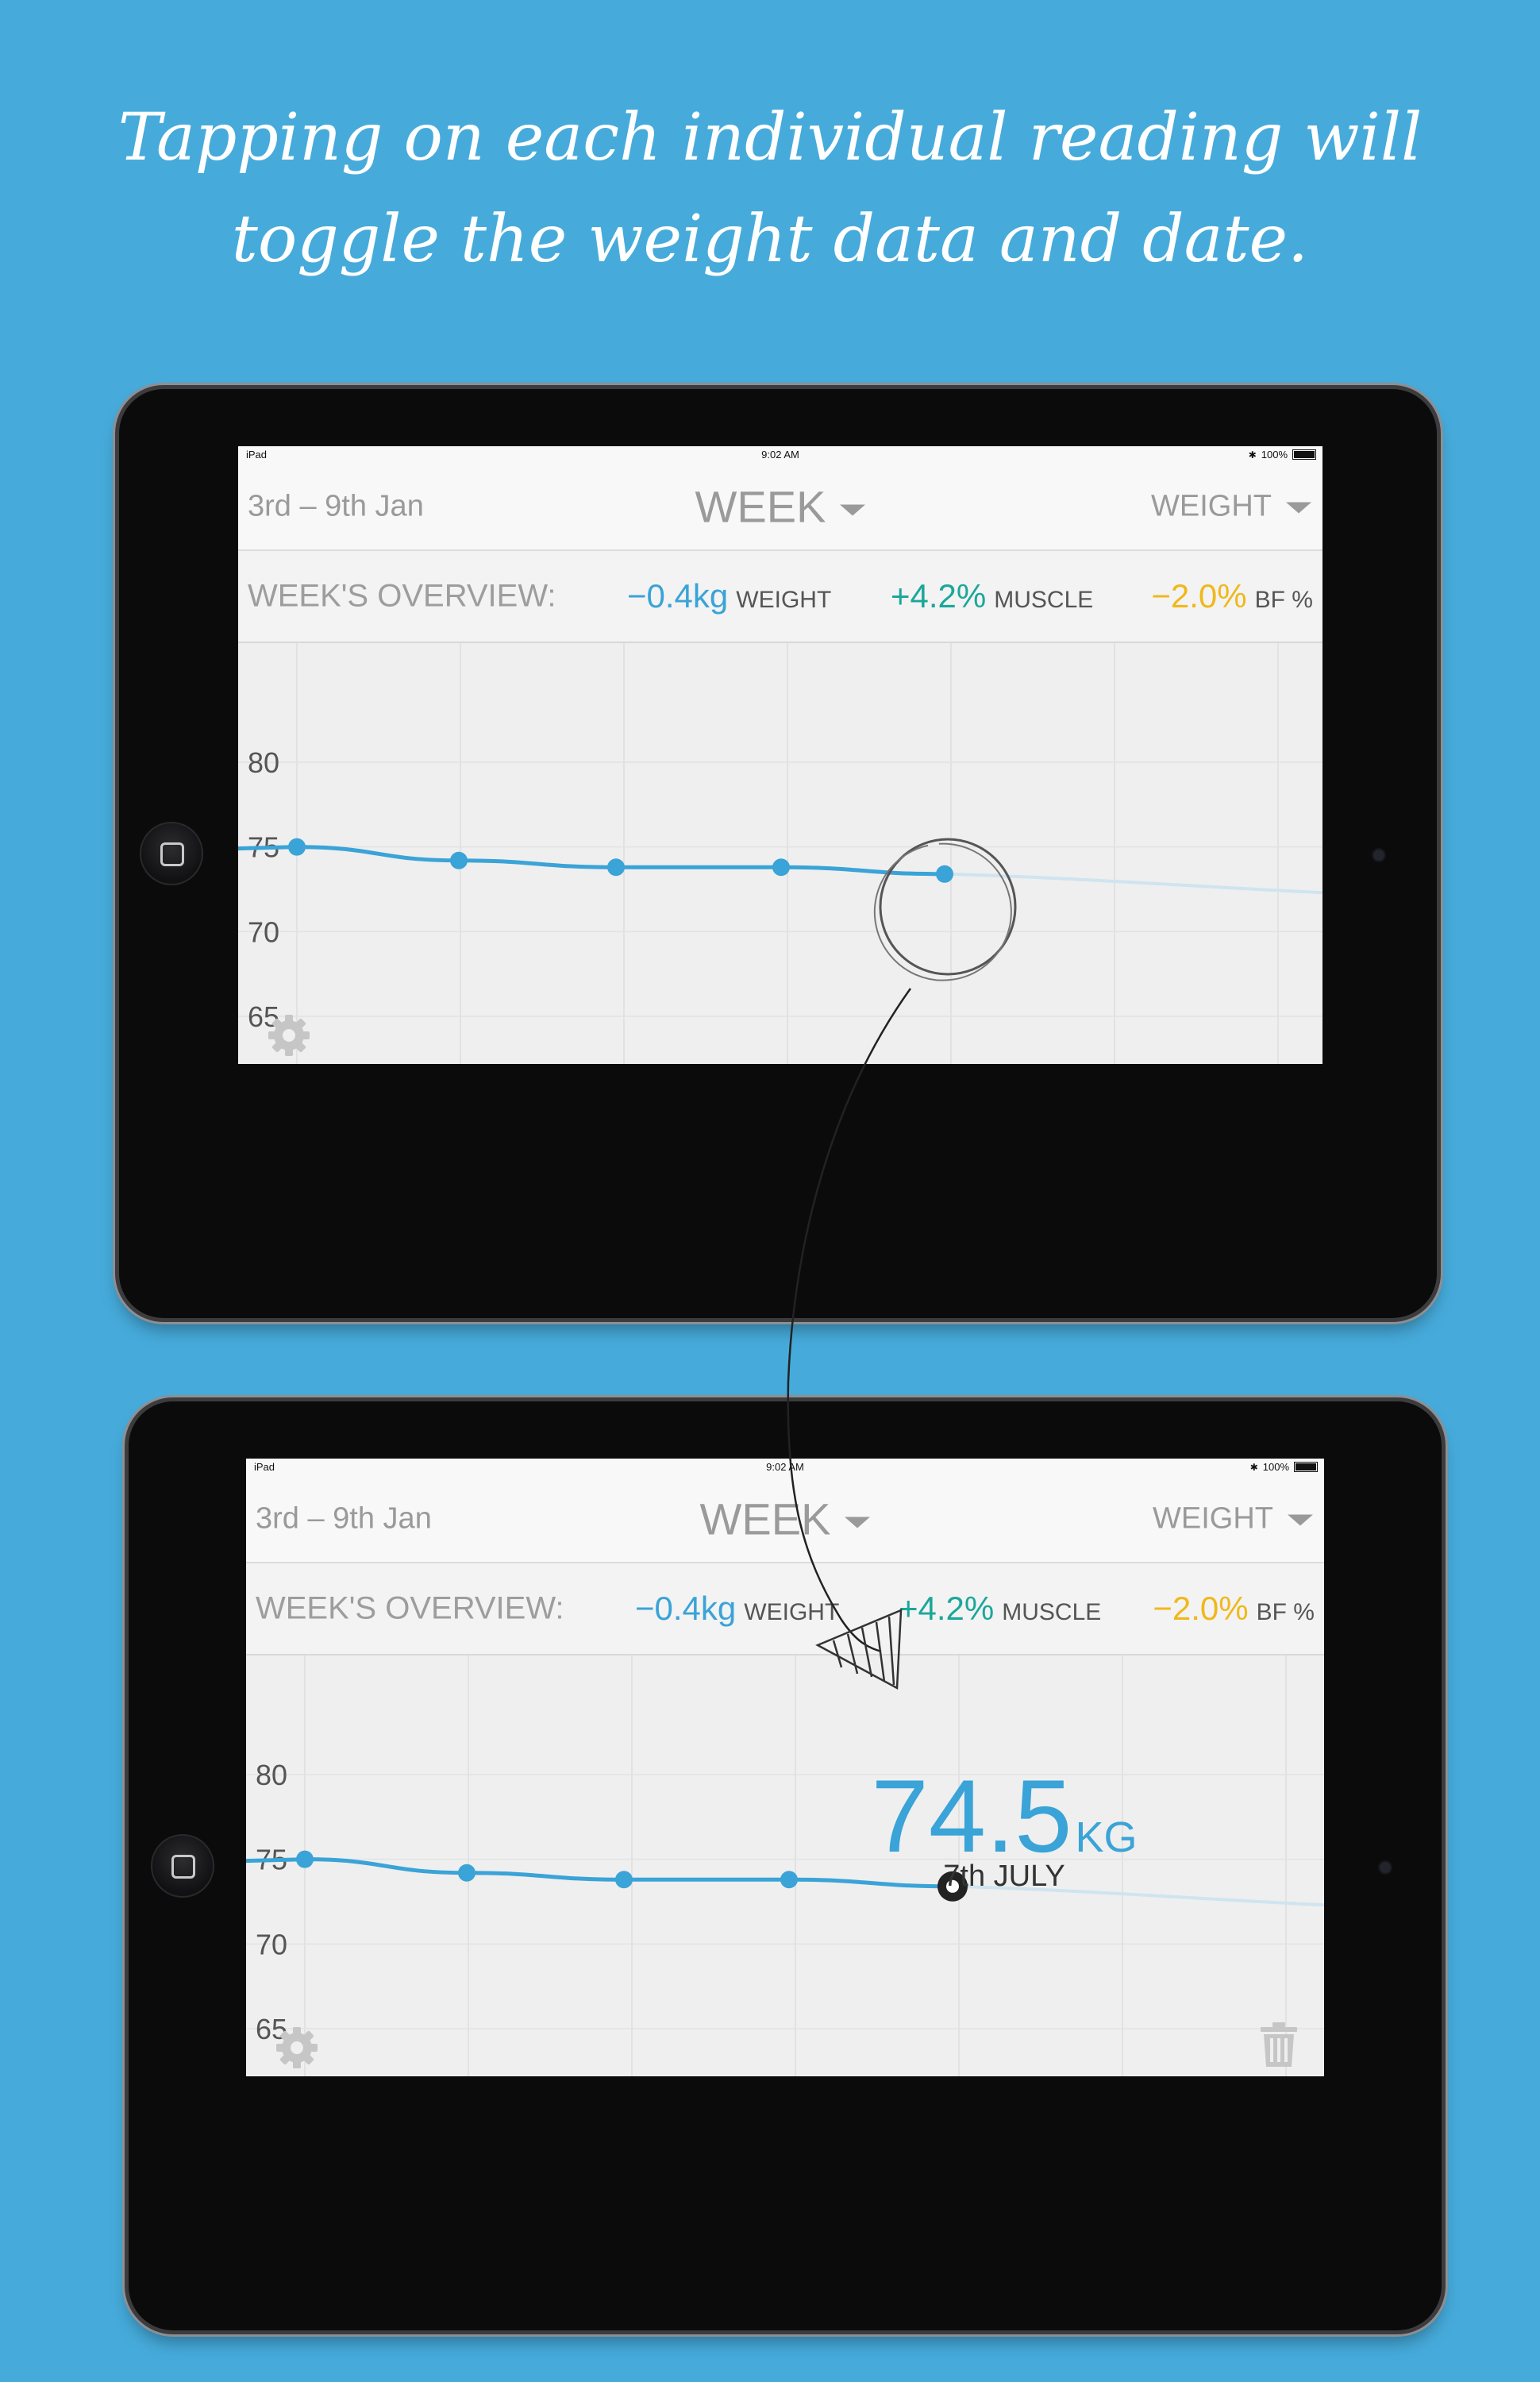 The height and width of the screenshot is (2382, 1540). I want to click on selected-reading-date: 7th JULY, so click(1004, 1876).